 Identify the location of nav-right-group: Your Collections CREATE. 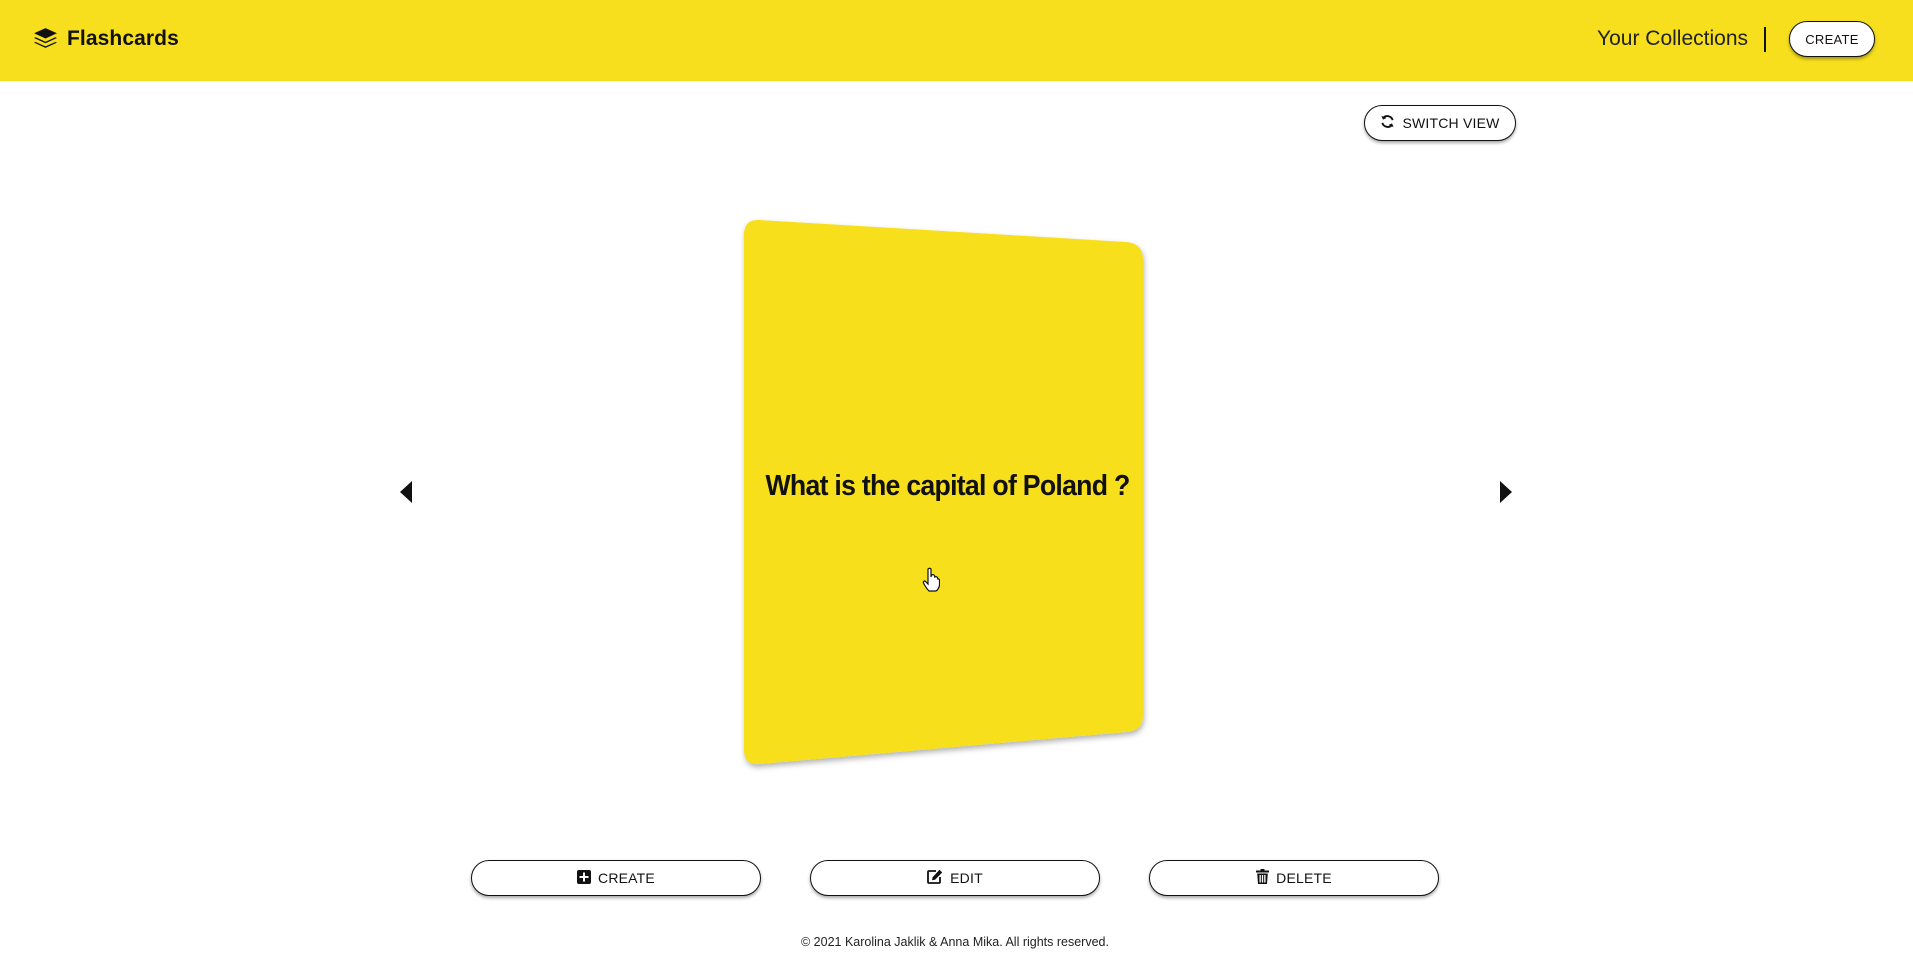
(1736, 39).